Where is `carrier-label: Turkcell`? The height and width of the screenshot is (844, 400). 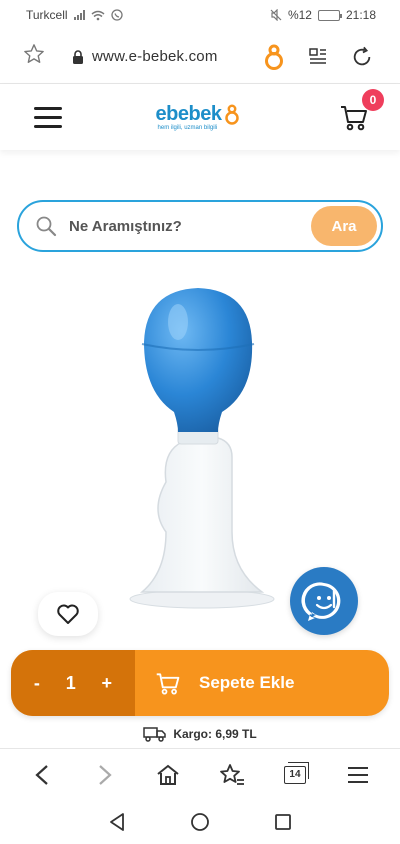 carrier-label: Turkcell is located at coordinates (47, 15).